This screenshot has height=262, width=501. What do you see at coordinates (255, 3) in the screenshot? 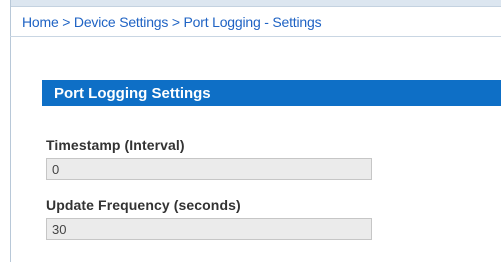
I see `top-strip` at bounding box center [255, 3].